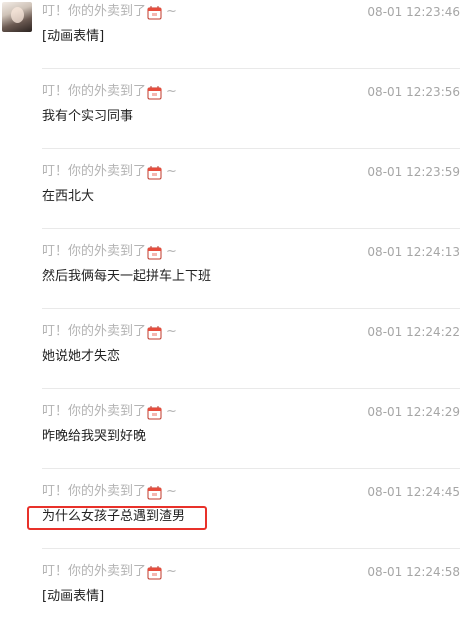 Image resolution: width=467 pixels, height=640 pixels. I want to click on message-timestamp: 08-01 12:23:59, so click(413, 172).